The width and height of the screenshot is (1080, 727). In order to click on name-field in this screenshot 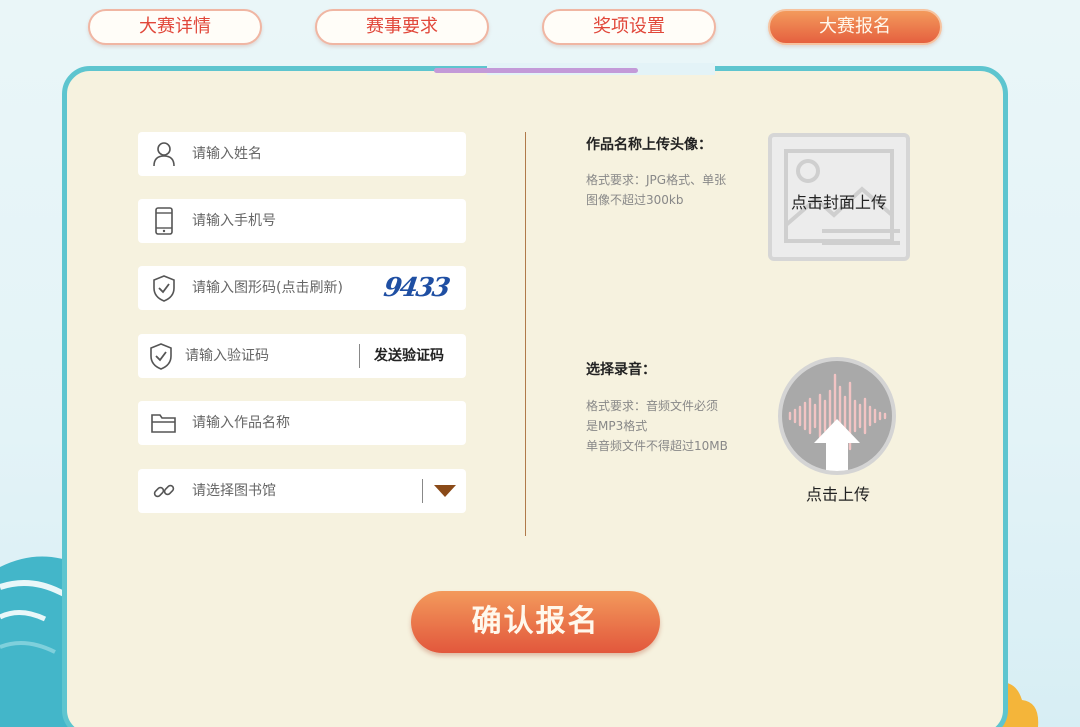, I will do `click(302, 154)`.